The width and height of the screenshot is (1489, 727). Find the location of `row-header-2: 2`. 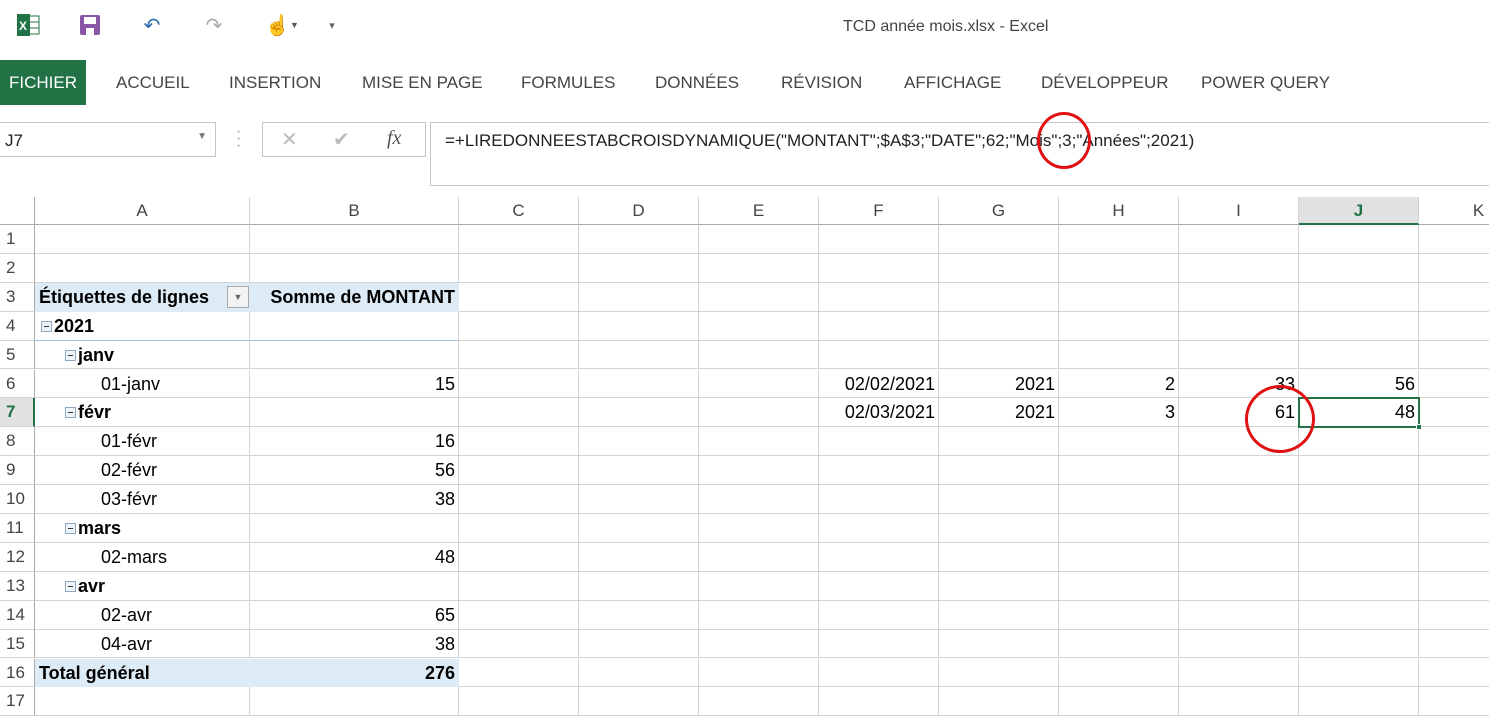

row-header-2: 2 is located at coordinates (17, 268).